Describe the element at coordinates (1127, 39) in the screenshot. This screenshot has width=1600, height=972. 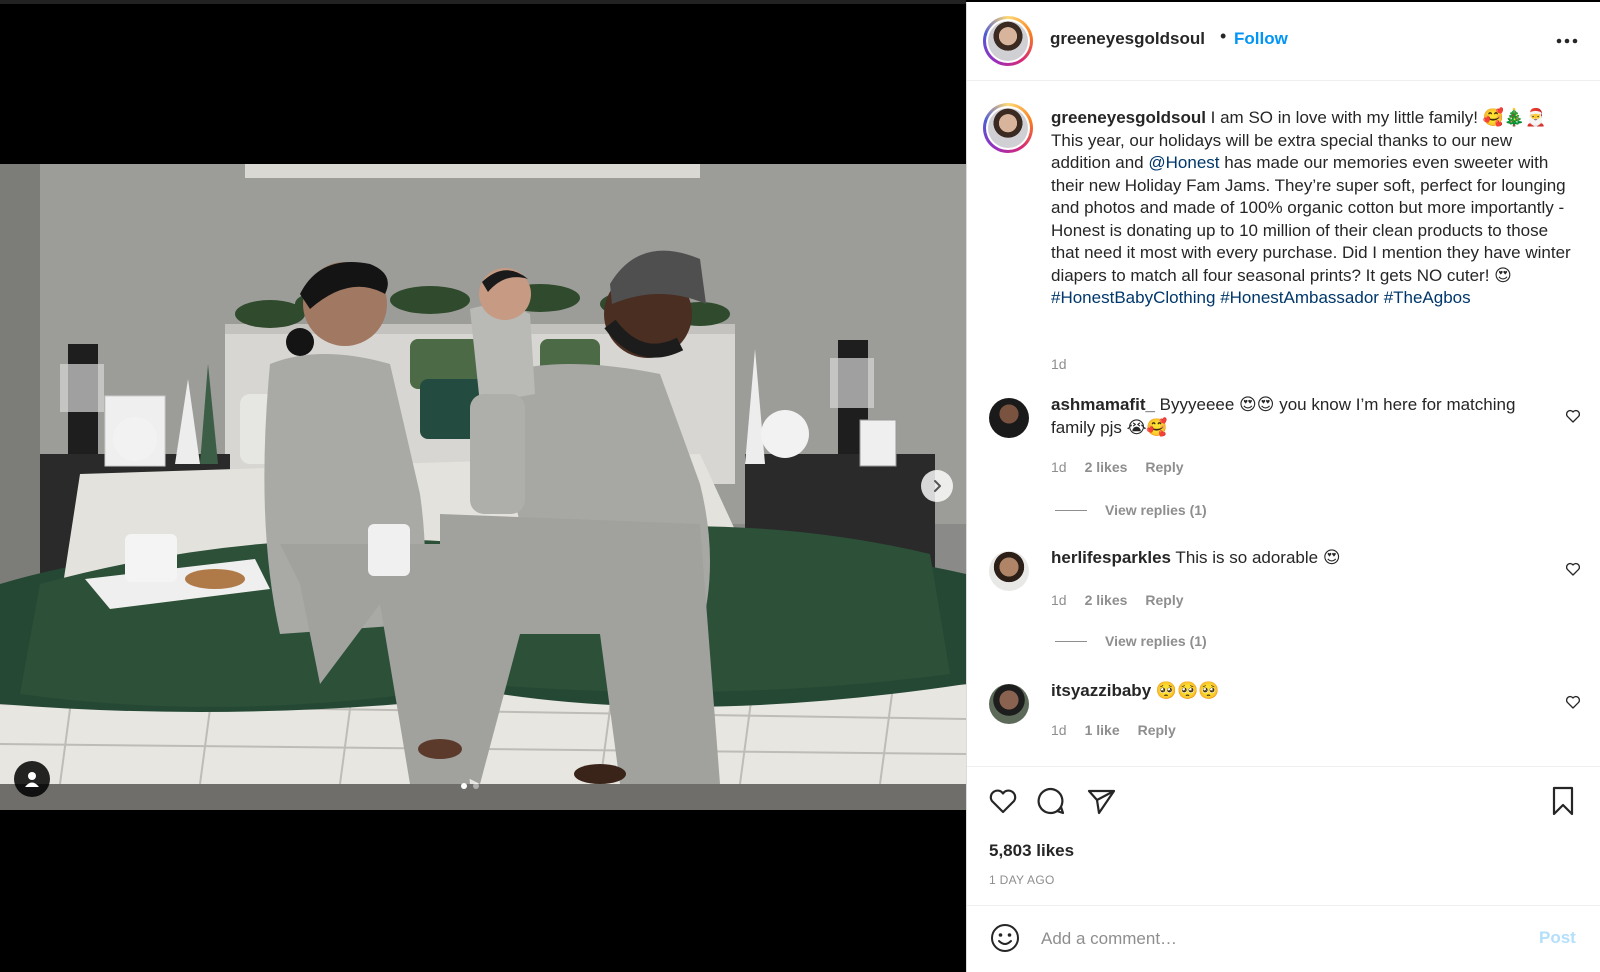
I see `author-username: greeneyesgoldsoul` at that location.